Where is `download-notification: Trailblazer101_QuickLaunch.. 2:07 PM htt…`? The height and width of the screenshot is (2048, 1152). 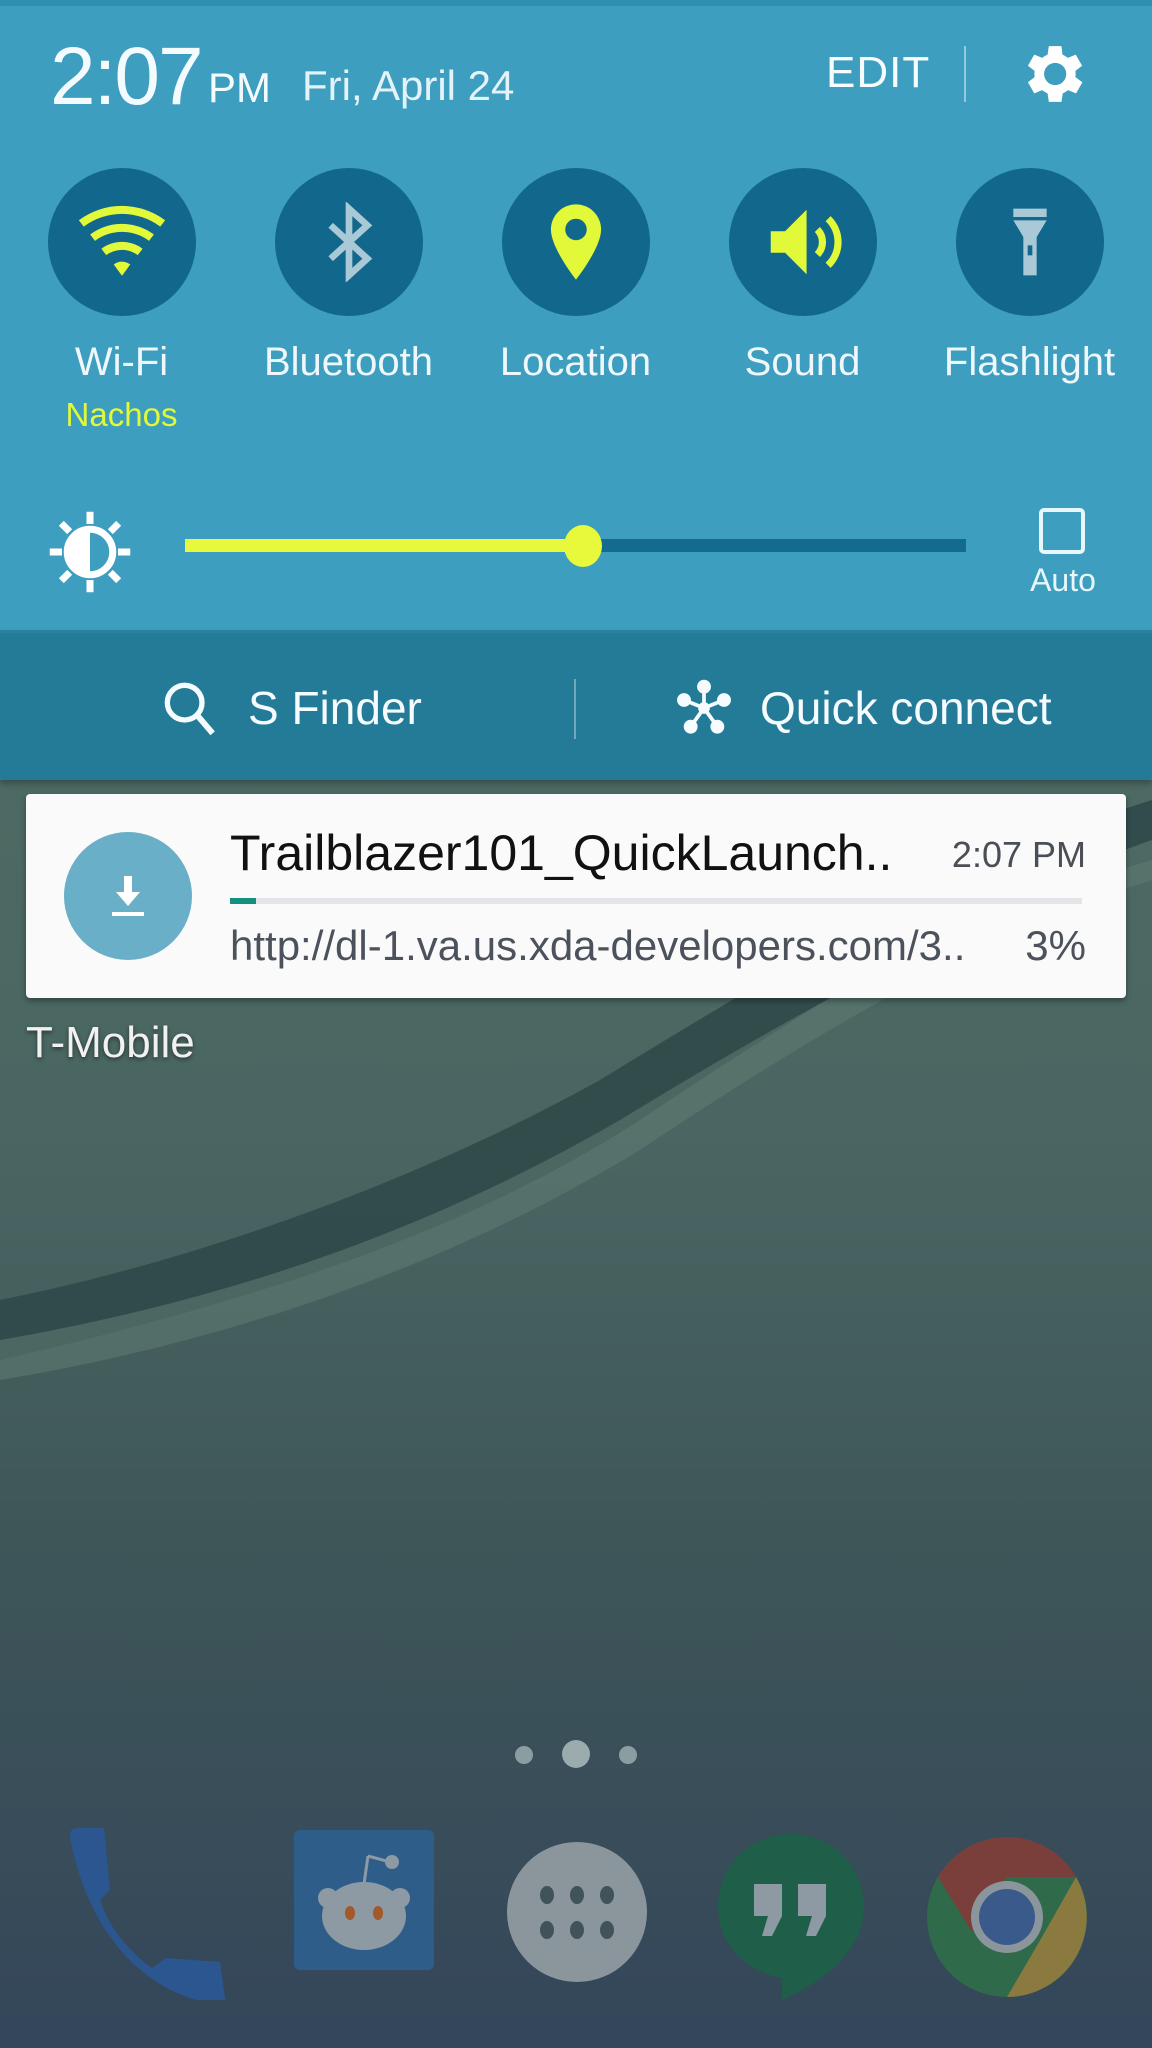
download-notification: Trailblazer101_QuickLaunch.. 2:07 PM htt… is located at coordinates (576, 896).